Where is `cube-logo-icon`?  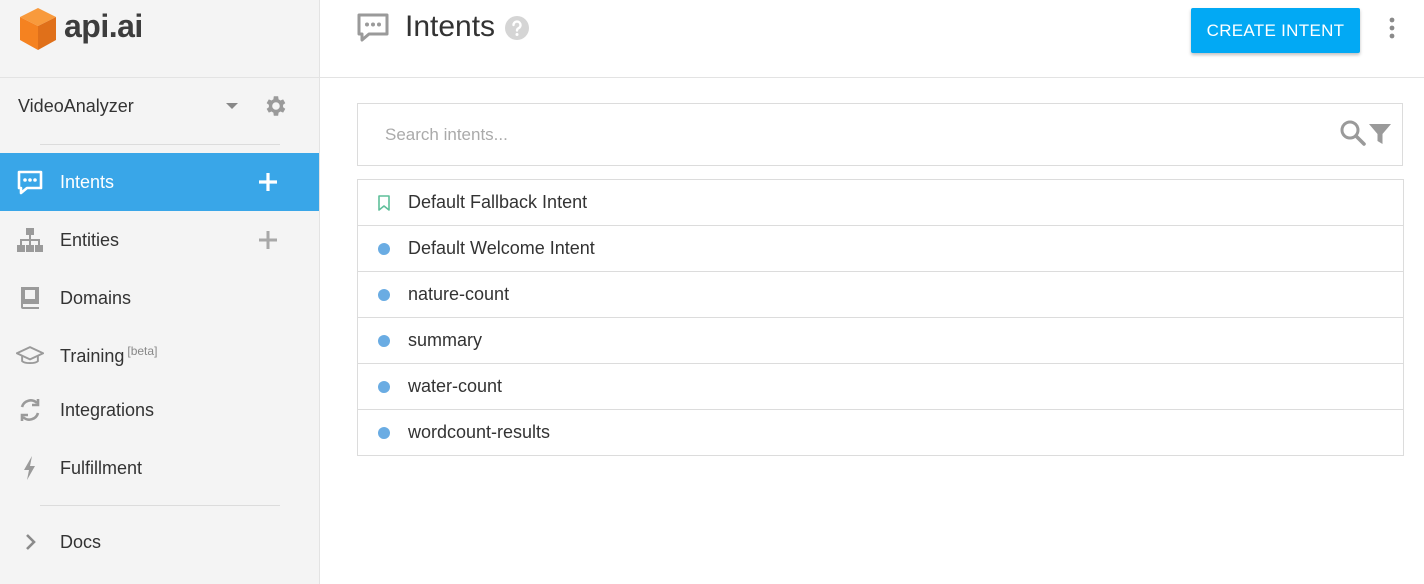 cube-logo-icon is located at coordinates (38, 29).